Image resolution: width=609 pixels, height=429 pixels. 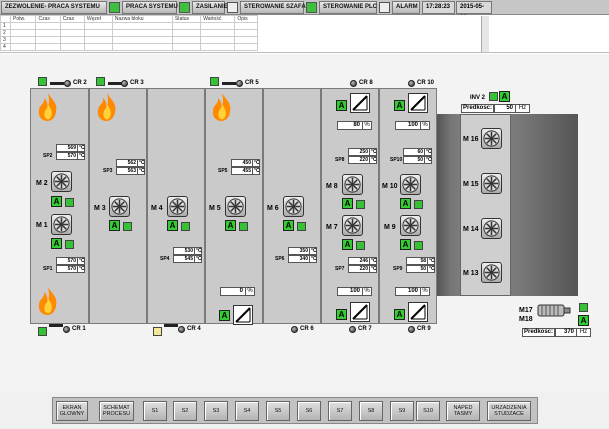 What do you see at coordinates (61, 224) in the screenshot?
I see `fan-m1-icon` at bounding box center [61, 224].